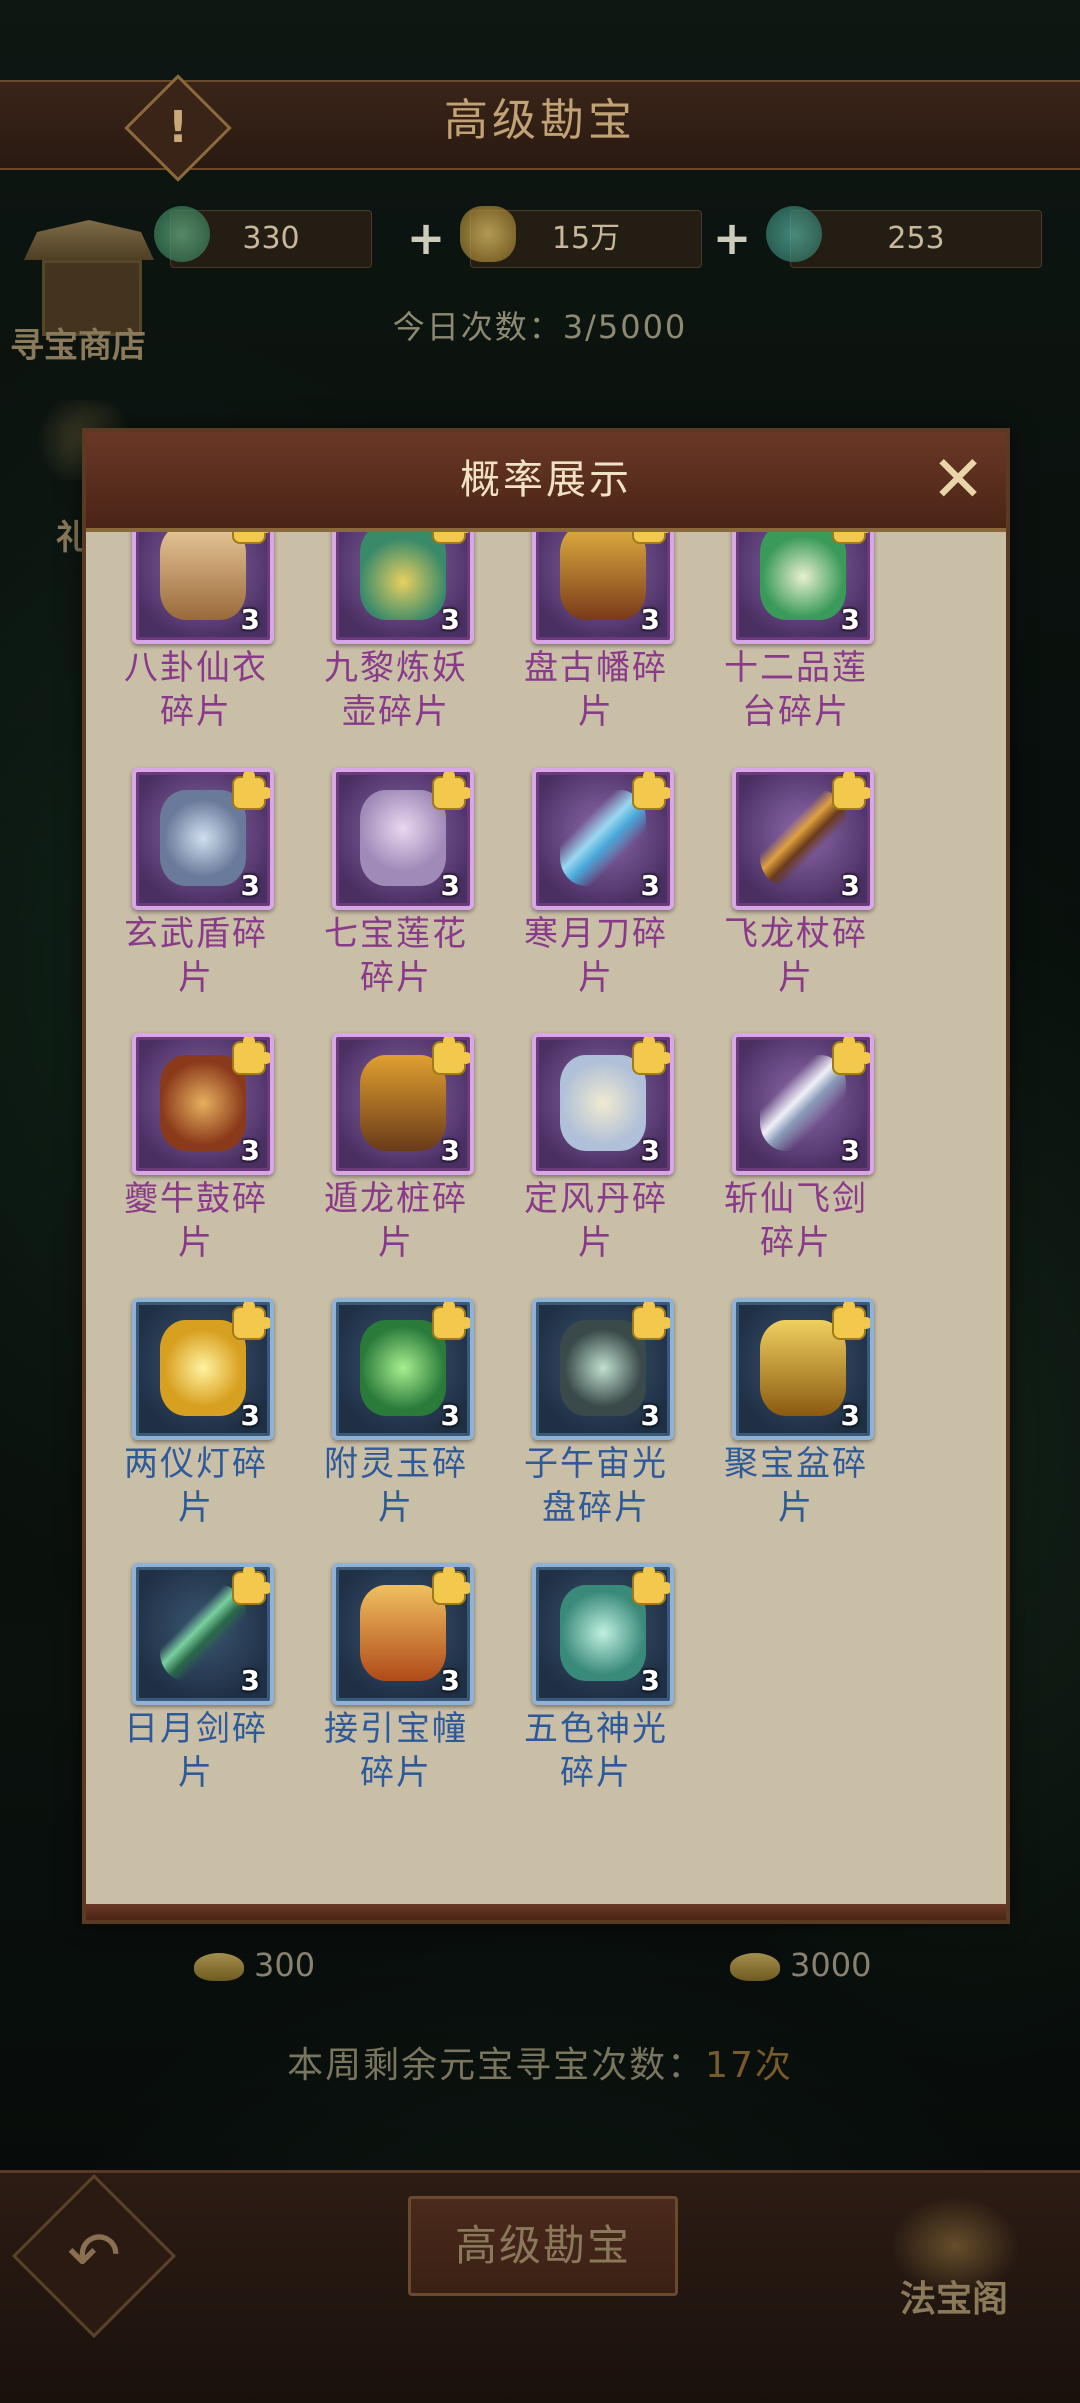 Image resolution: width=1080 pixels, height=2403 pixels. Describe the element at coordinates (196, 1199) in the screenshot. I see `item-name-line1: 夔牛鼓碎` at that location.